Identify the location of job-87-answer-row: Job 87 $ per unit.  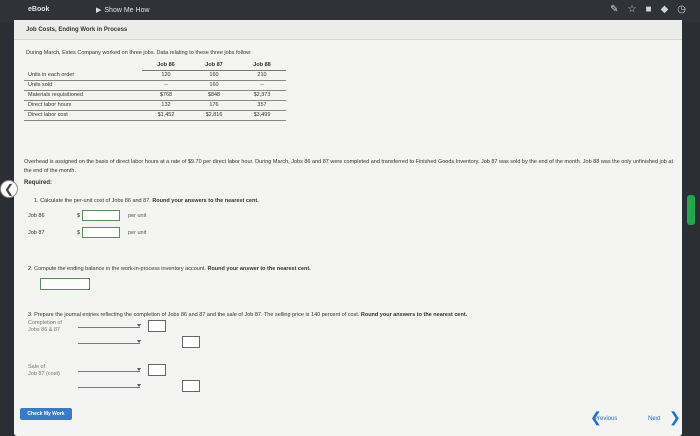
(87, 232).